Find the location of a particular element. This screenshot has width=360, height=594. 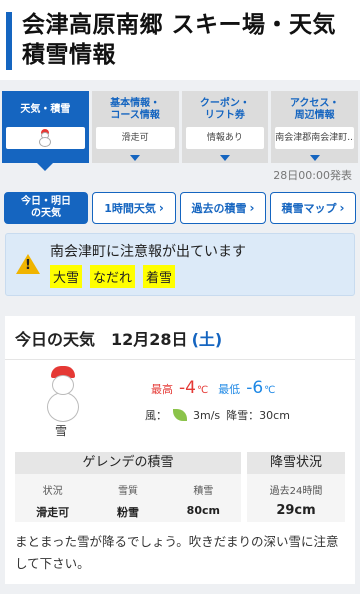

subnav-label: 積雪マップ is located at coordinates (309, 208).